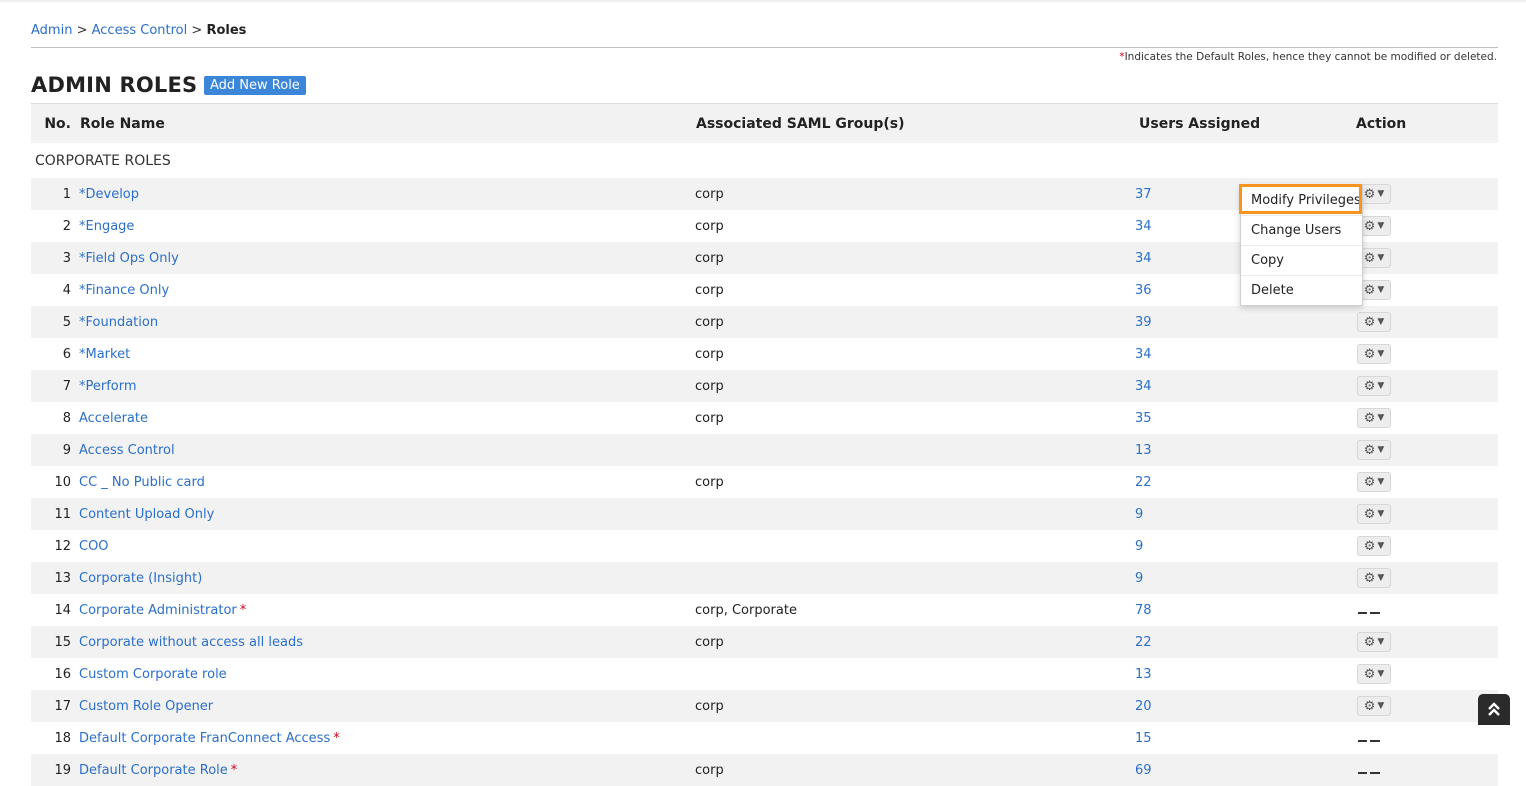 The height and width of the screenshot is (786, 1526). What do you see at coordinates (1301, 200) in the screenshot?
I see `menu-item-modify-privileges: Modify Privileges` at bounding box center [1301, 200].